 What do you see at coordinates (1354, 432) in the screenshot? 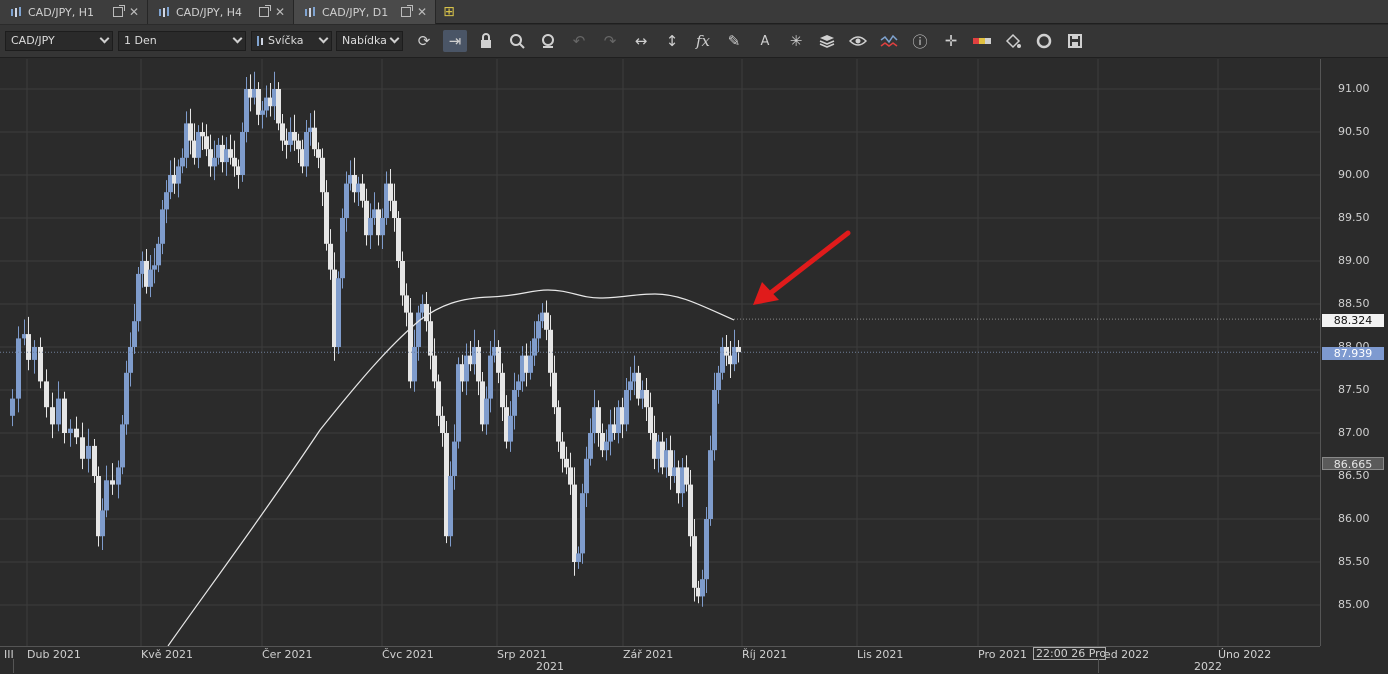
I see `price-label: 87.00` at bounding box center [1354, 432].